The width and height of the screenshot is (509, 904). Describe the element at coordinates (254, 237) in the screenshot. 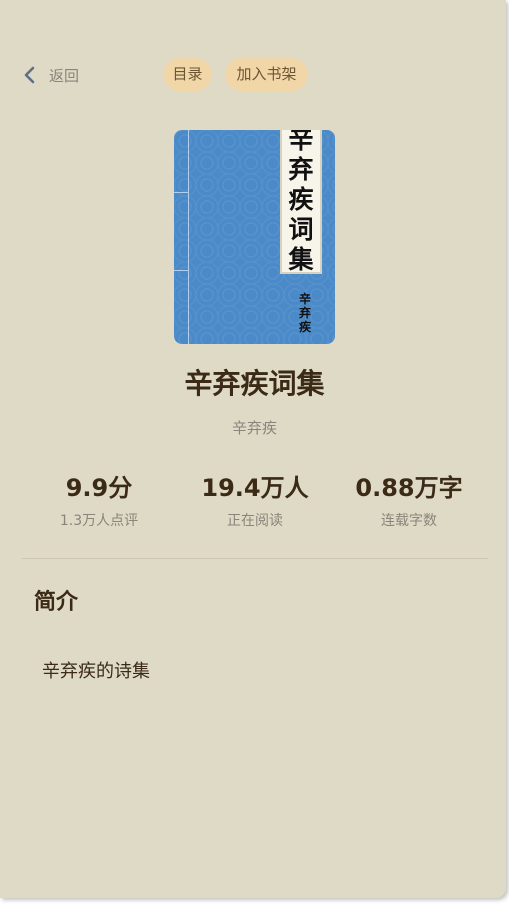

I see `book-cover: 辛 弃 疾 词 集 辛 弃 疾` at that location.